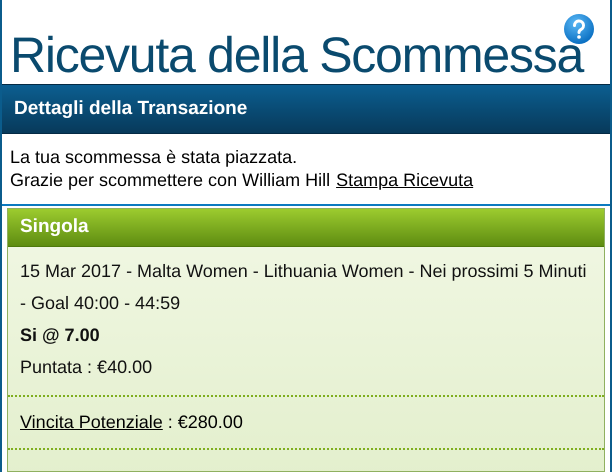  I want to click on bet-type: Singola, so click(54, 227).